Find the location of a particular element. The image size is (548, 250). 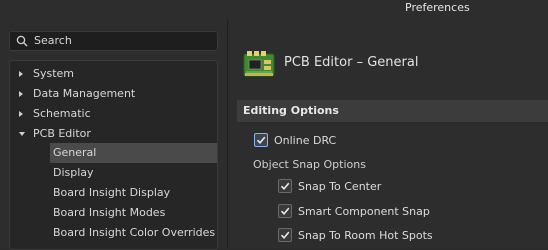

snap-to-room-hot-spots-checkbox is located at coordinates (285, 235).